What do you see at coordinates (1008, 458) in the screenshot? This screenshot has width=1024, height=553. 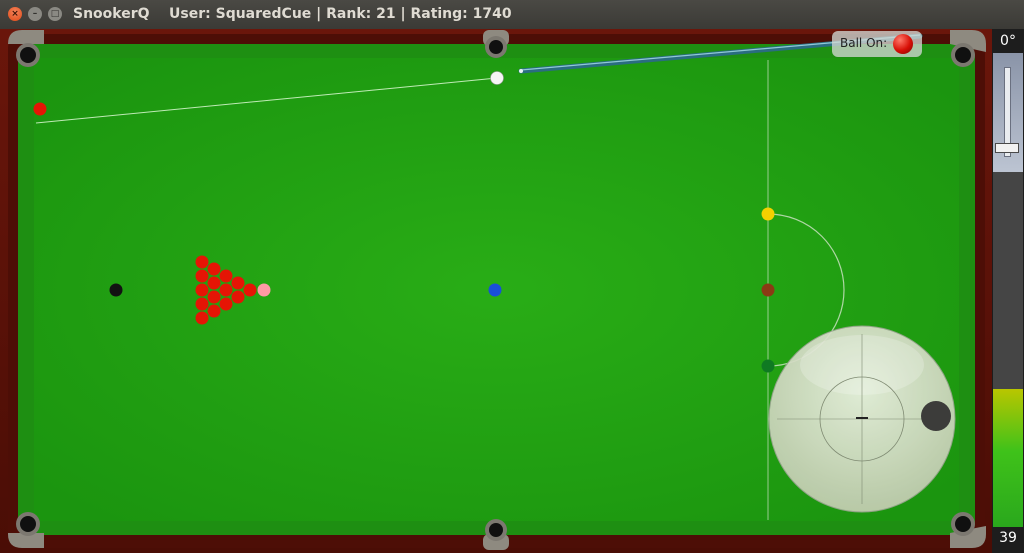 I see `power-meter-fill` at bounding box center [1008, 458].